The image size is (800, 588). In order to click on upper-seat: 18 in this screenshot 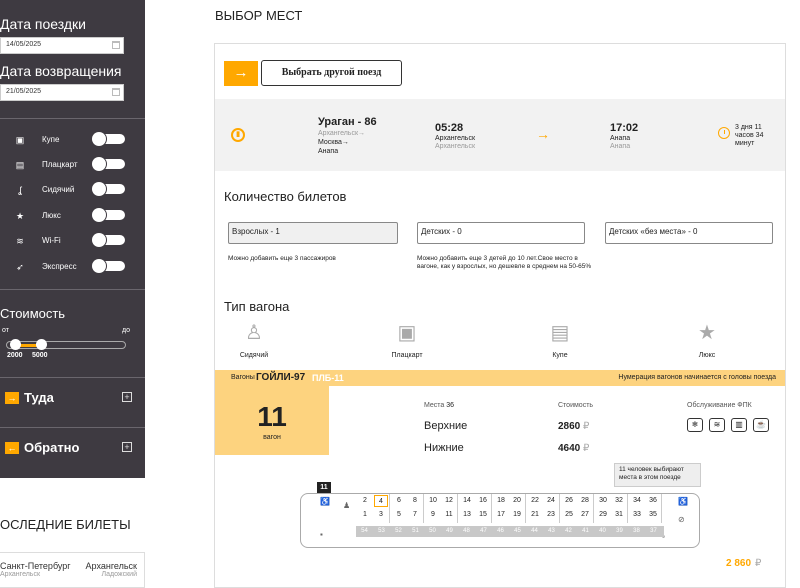, I will do `click(501, 501)`.